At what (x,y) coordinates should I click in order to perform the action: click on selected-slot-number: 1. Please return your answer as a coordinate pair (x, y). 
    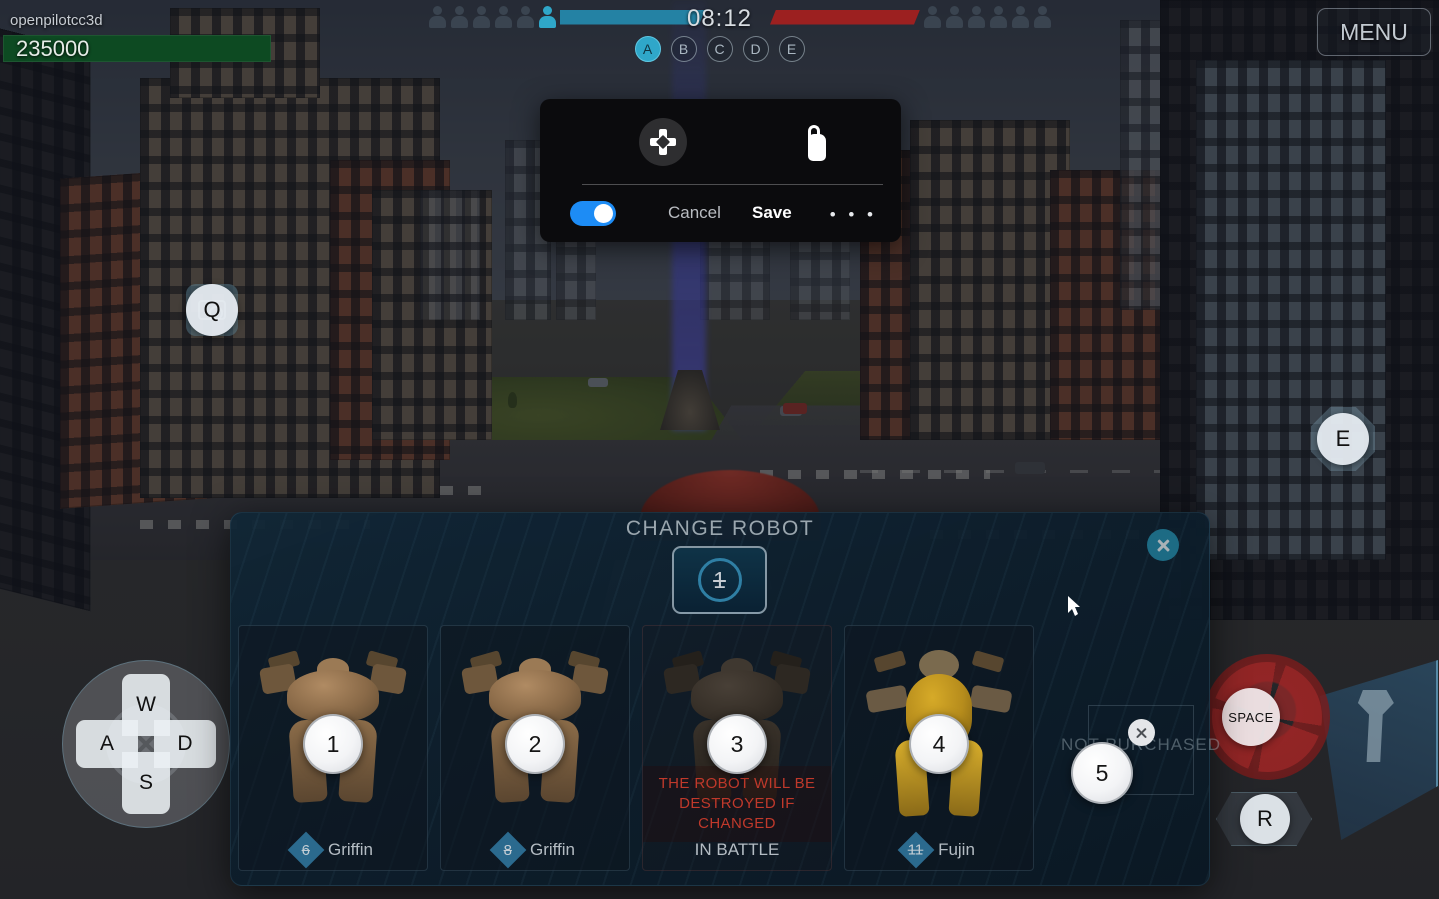
    Looking at the image, I should click on (719, 580).